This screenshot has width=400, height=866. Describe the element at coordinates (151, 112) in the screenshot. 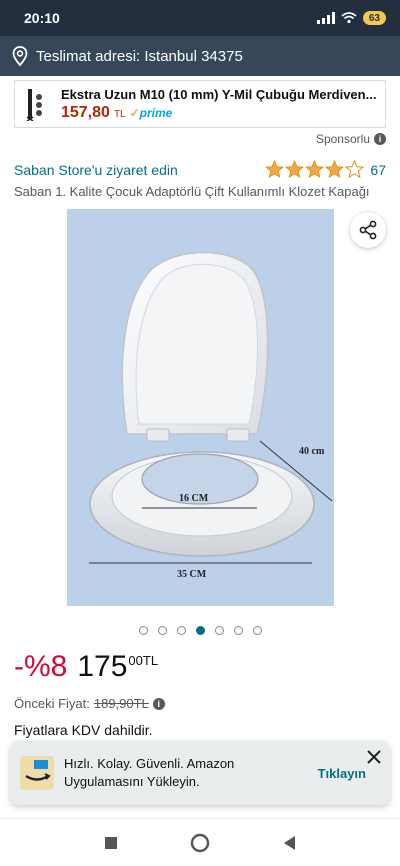

I see `prime-badge: ✓prime` at that location.